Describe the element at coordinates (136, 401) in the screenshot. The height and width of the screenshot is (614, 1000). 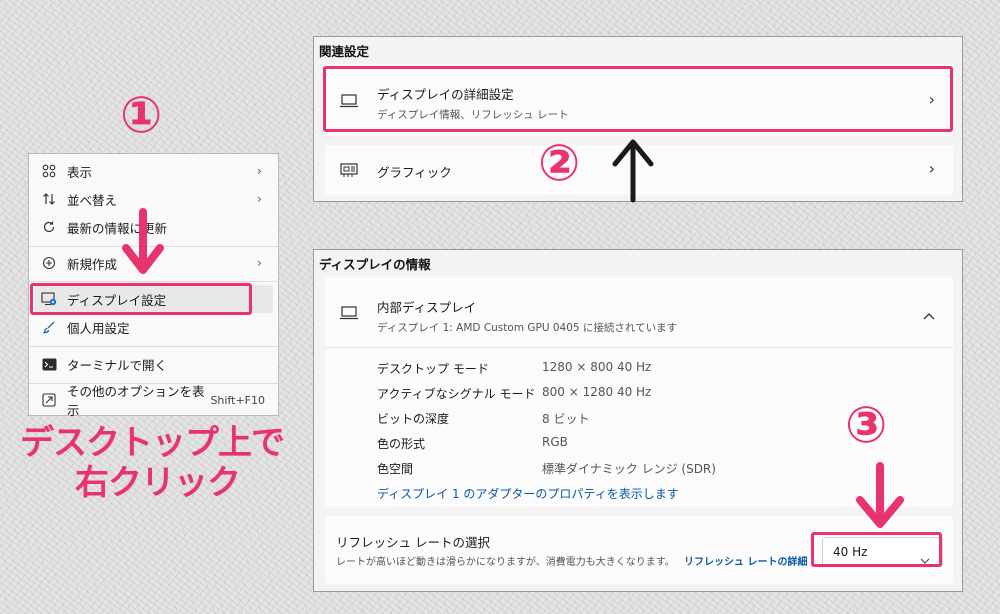
I see `menu-item-label: その他のオプションを表示` at that location.